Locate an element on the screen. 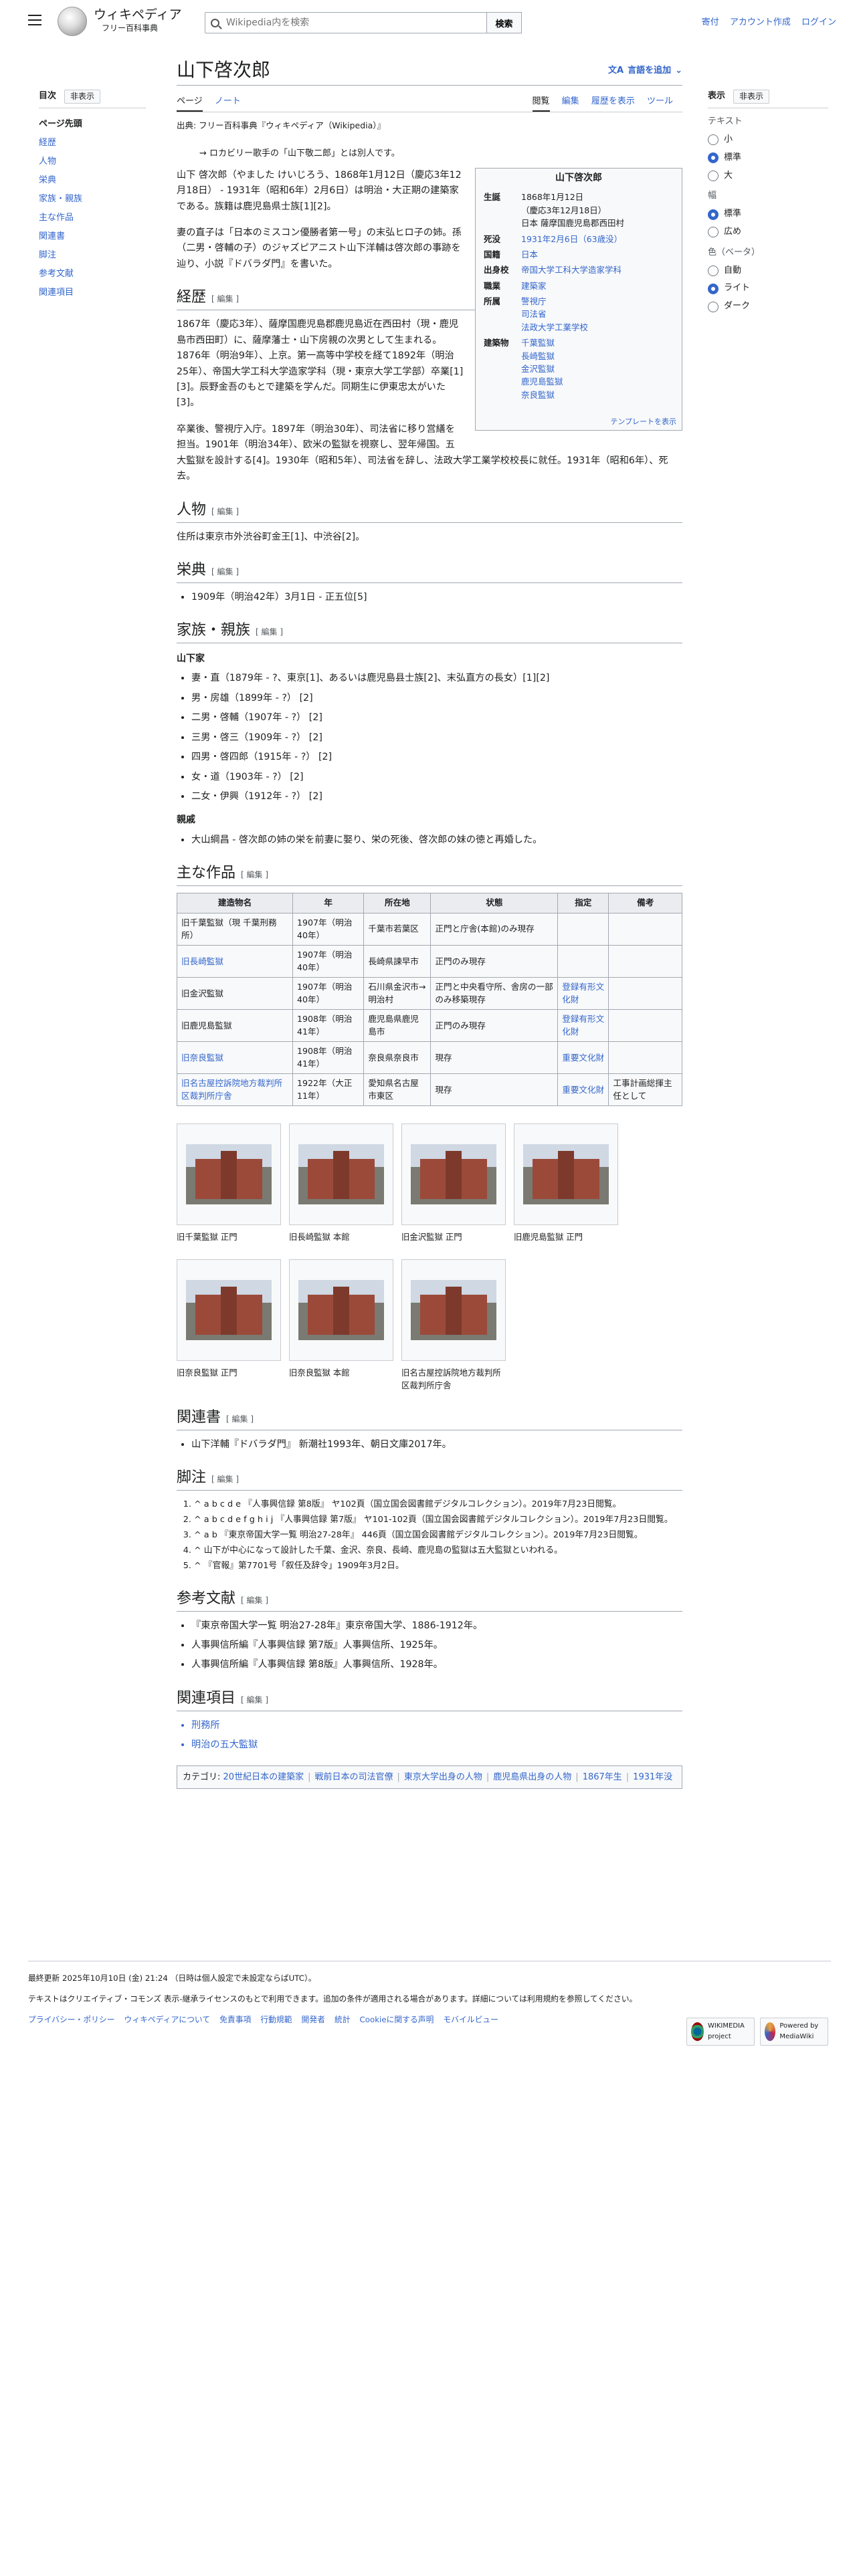  search-form: 検索 is located at coordinates (363, 22).